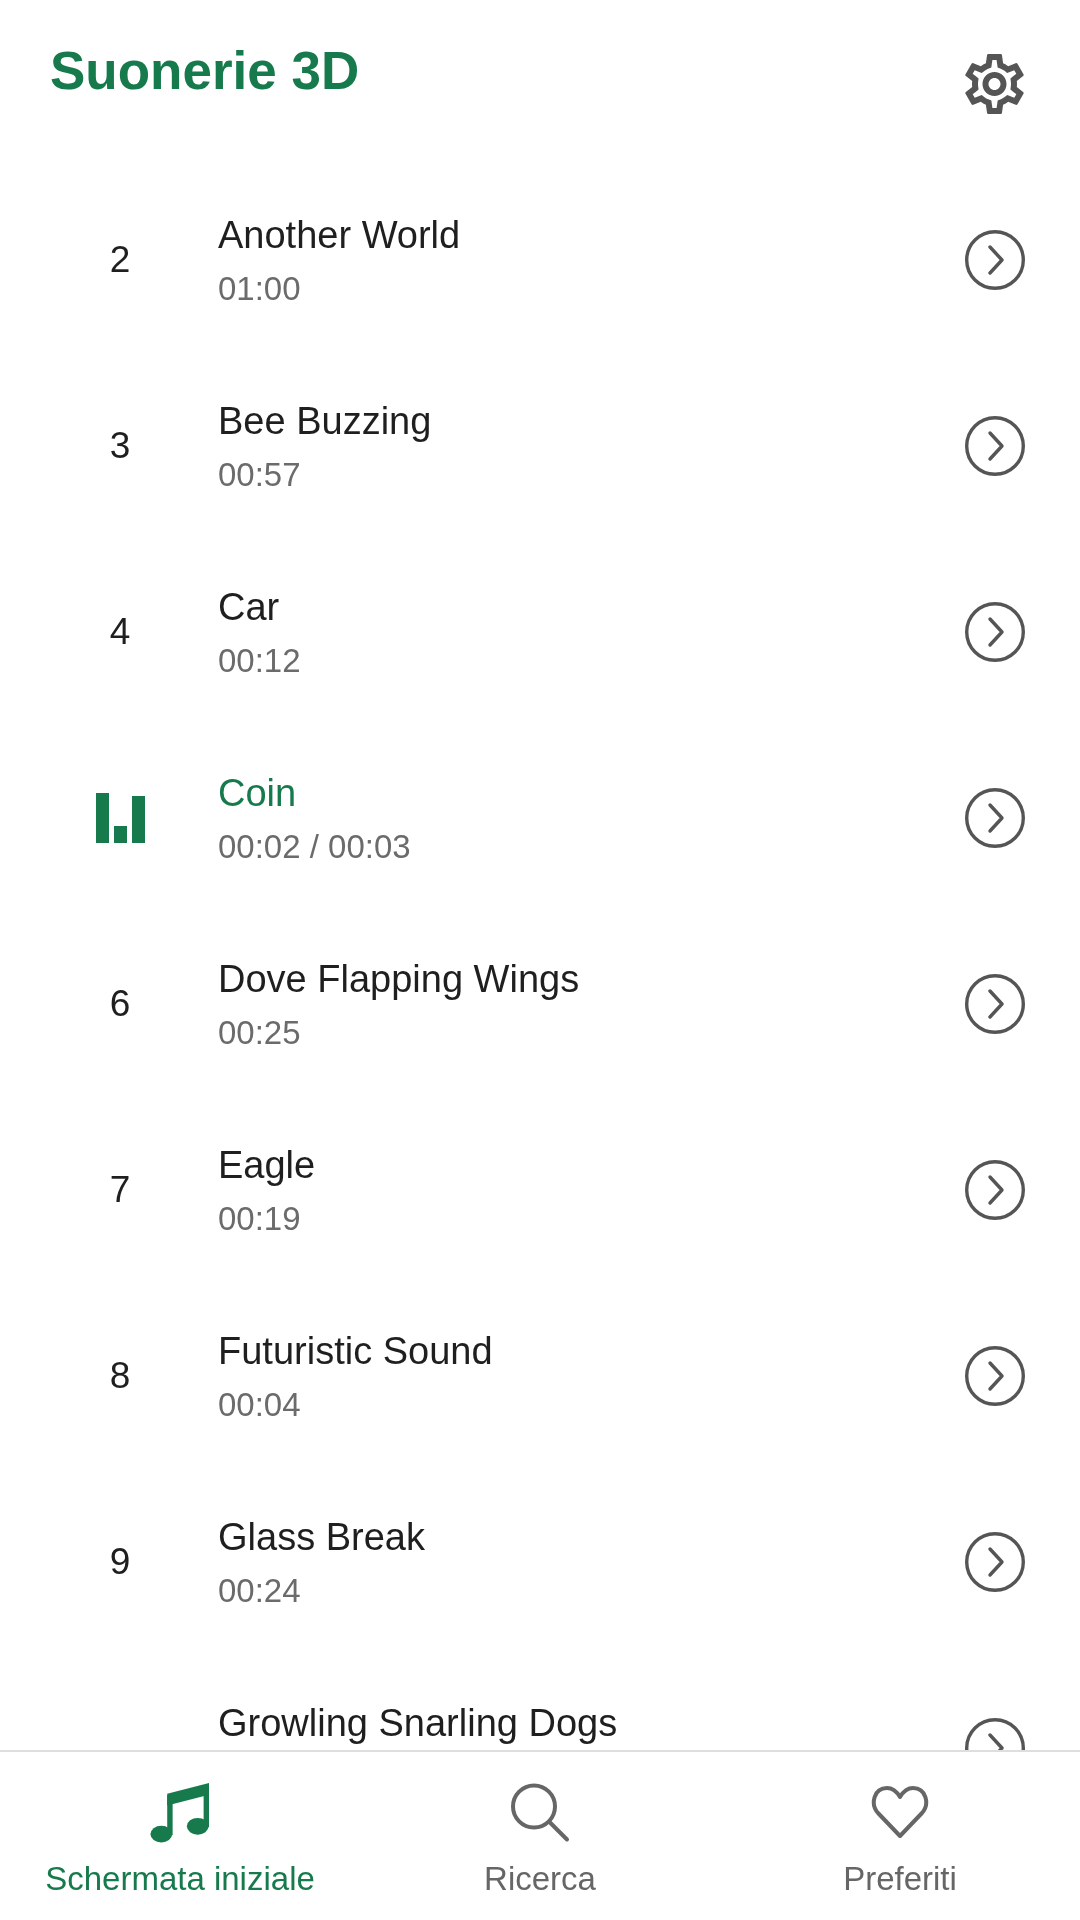 This screenshot has height=1920, width=1080. I want to click on track-number: 2, so click(120, 260).